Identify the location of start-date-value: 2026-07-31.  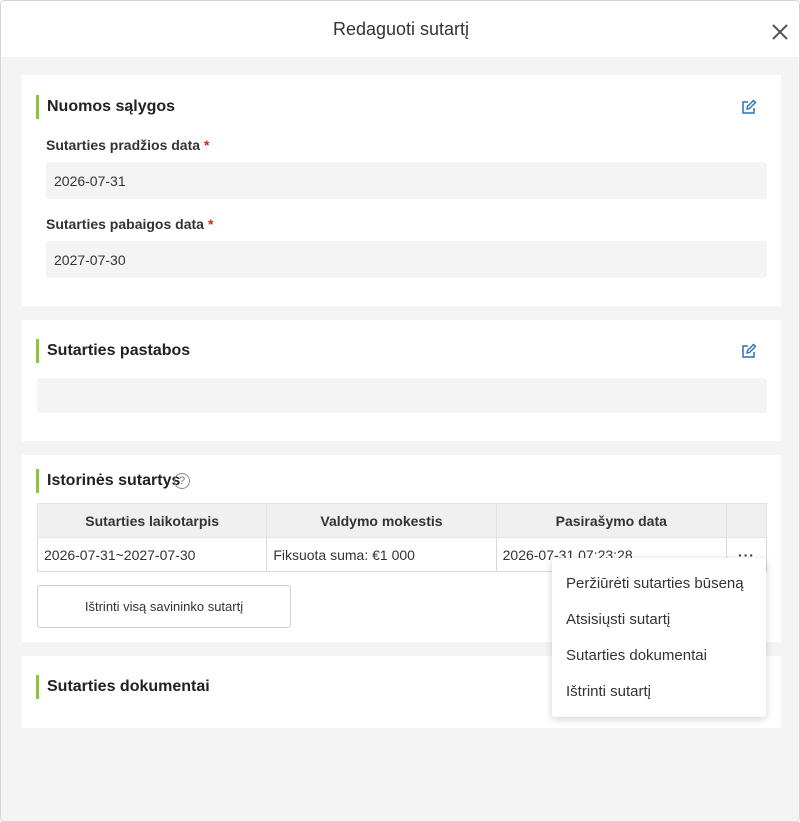
(90, 181).